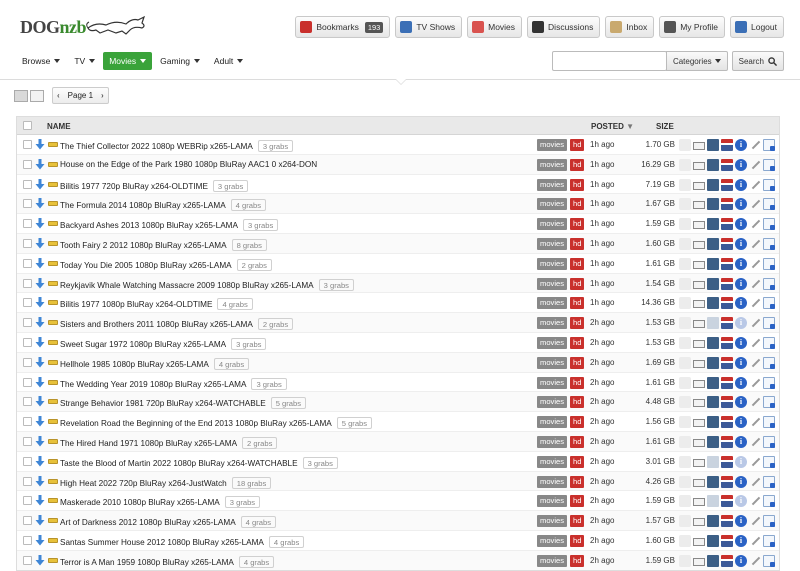  I want to click on nav-item-gaming: Gaming, so click(180, 61).